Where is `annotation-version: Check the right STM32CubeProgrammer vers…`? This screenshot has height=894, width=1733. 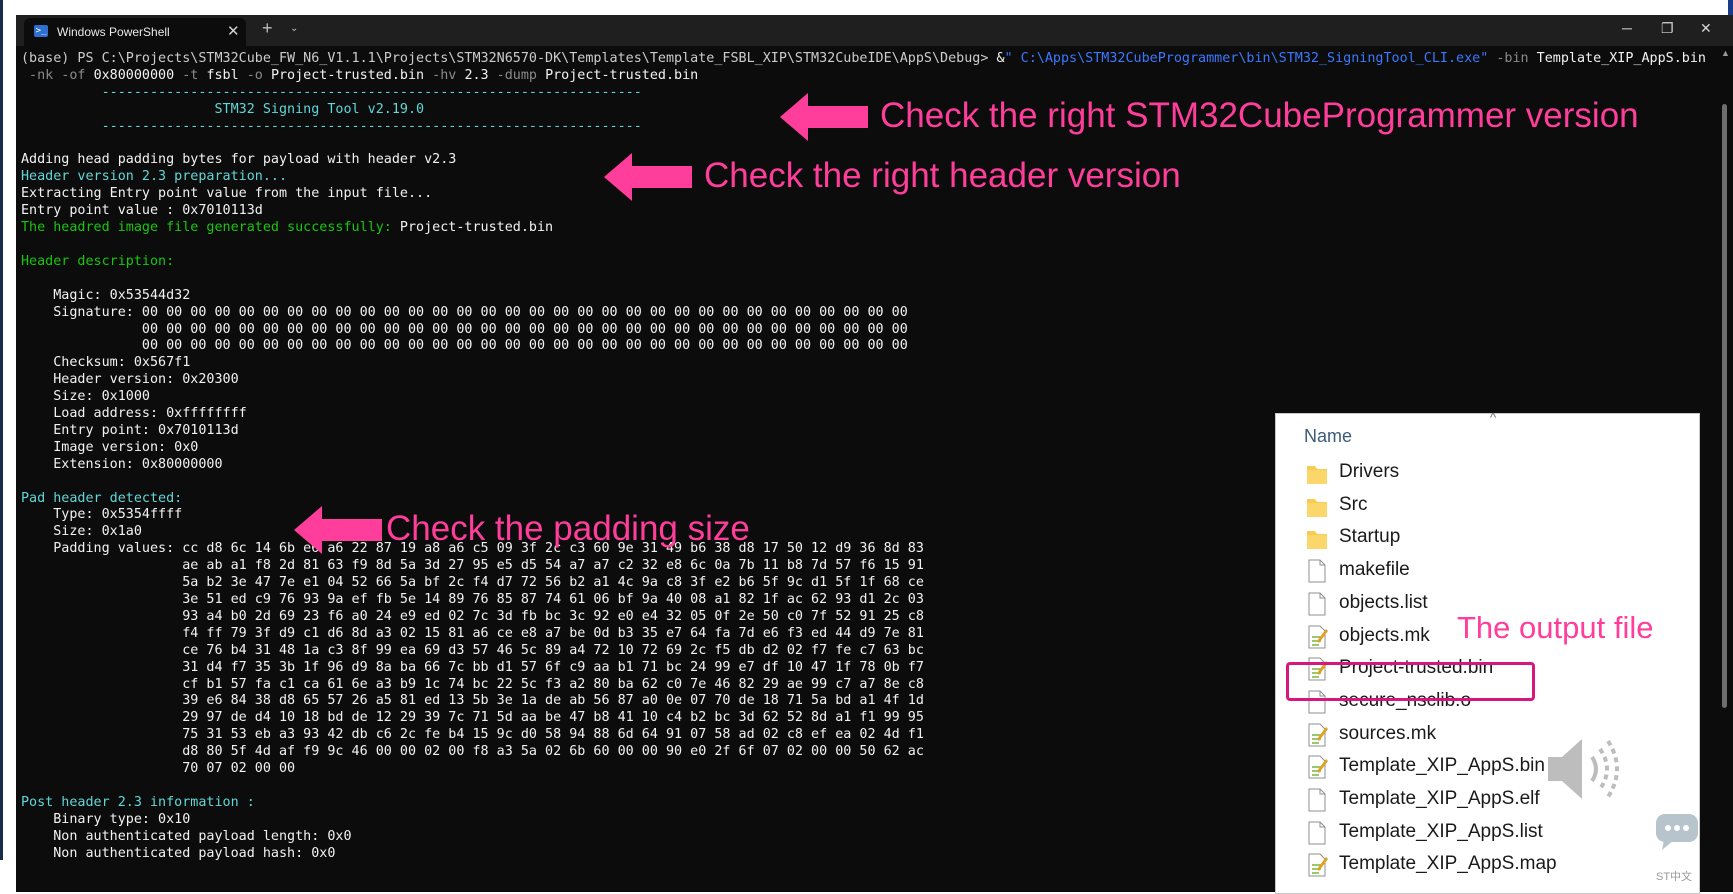
annotation-version: Check the right STM32CubeProgrammer vers… is located at coordinates (1259, 115).